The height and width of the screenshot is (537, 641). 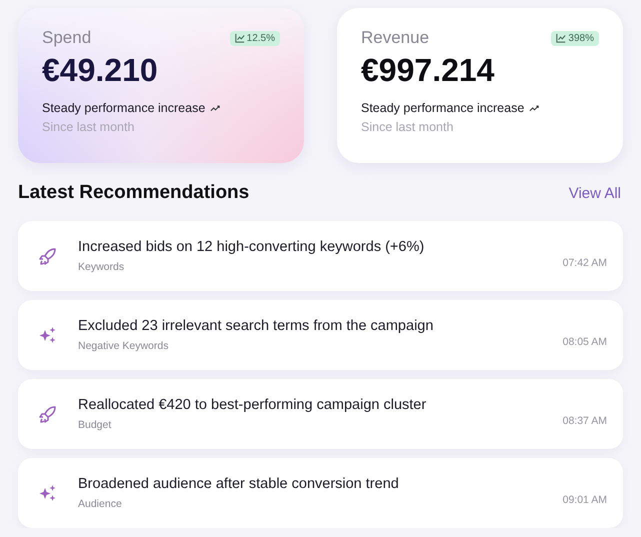 I want to click on stat-label: Revenue, so click(x=395, y=38).